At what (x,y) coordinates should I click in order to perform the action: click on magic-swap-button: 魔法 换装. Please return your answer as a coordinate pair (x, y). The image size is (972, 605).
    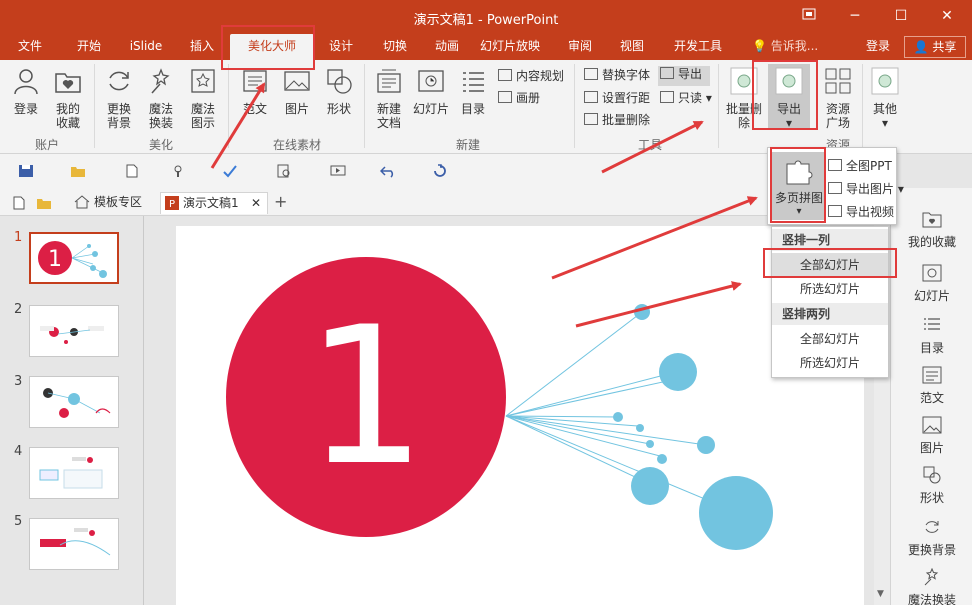
    Looking at the image, I should click on (161, 98).